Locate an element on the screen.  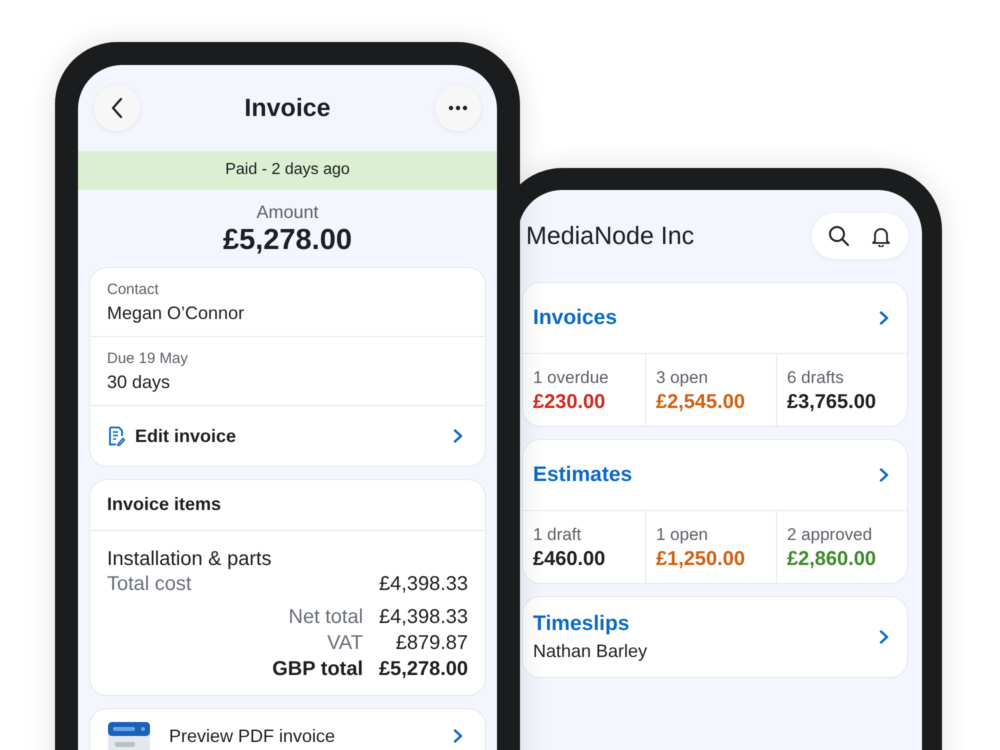
back-icon is located at coordinates (117, 108).